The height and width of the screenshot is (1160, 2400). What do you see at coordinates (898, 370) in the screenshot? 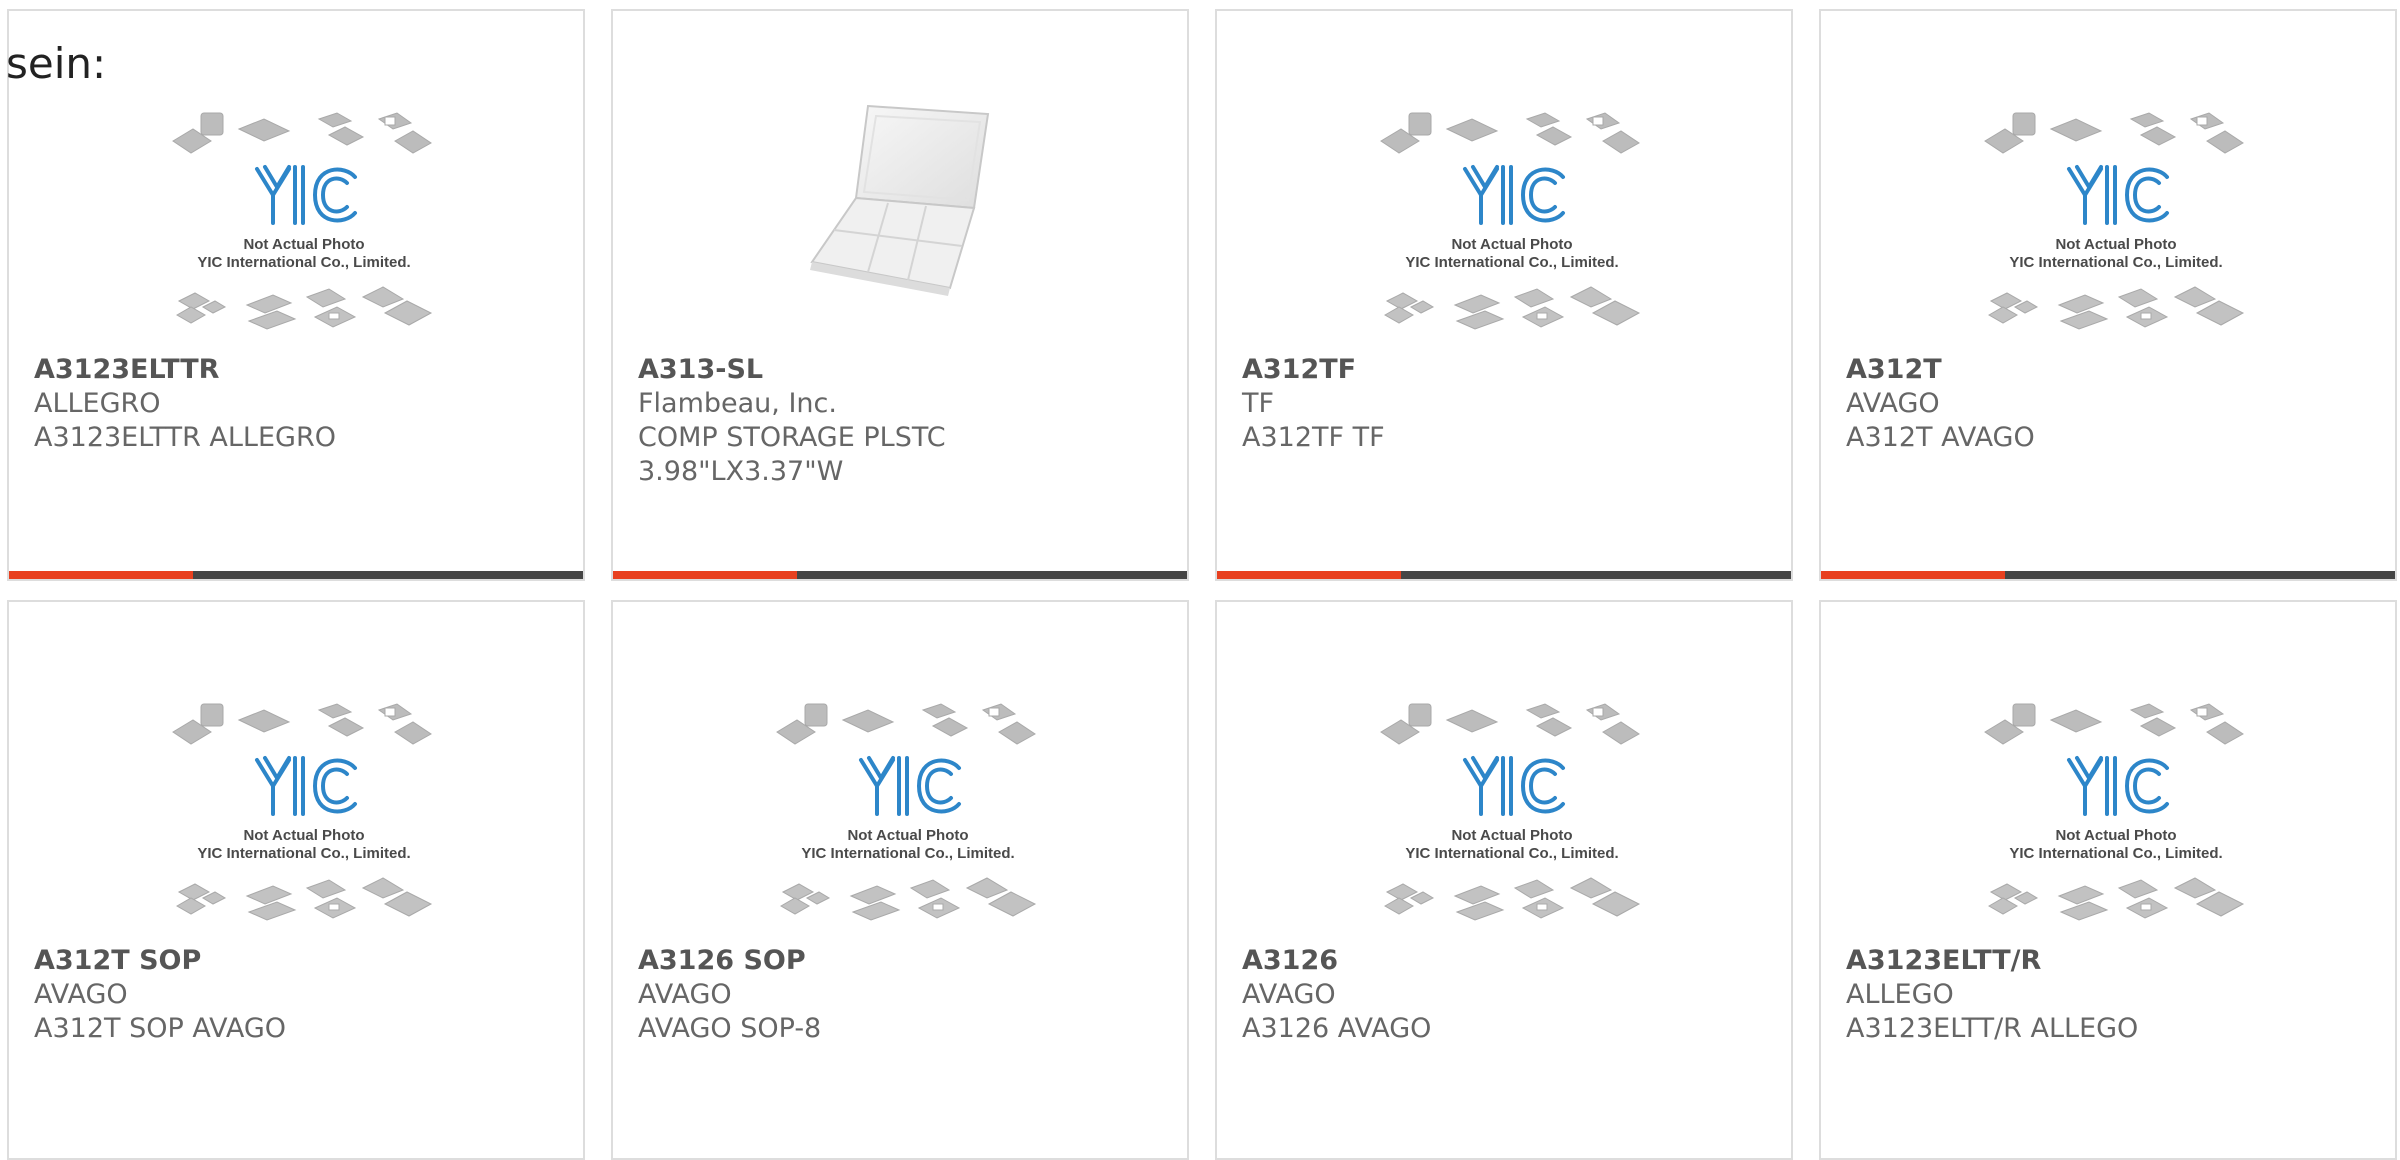
I see `product-title: A313-SL` at bounding box center [898, 370].